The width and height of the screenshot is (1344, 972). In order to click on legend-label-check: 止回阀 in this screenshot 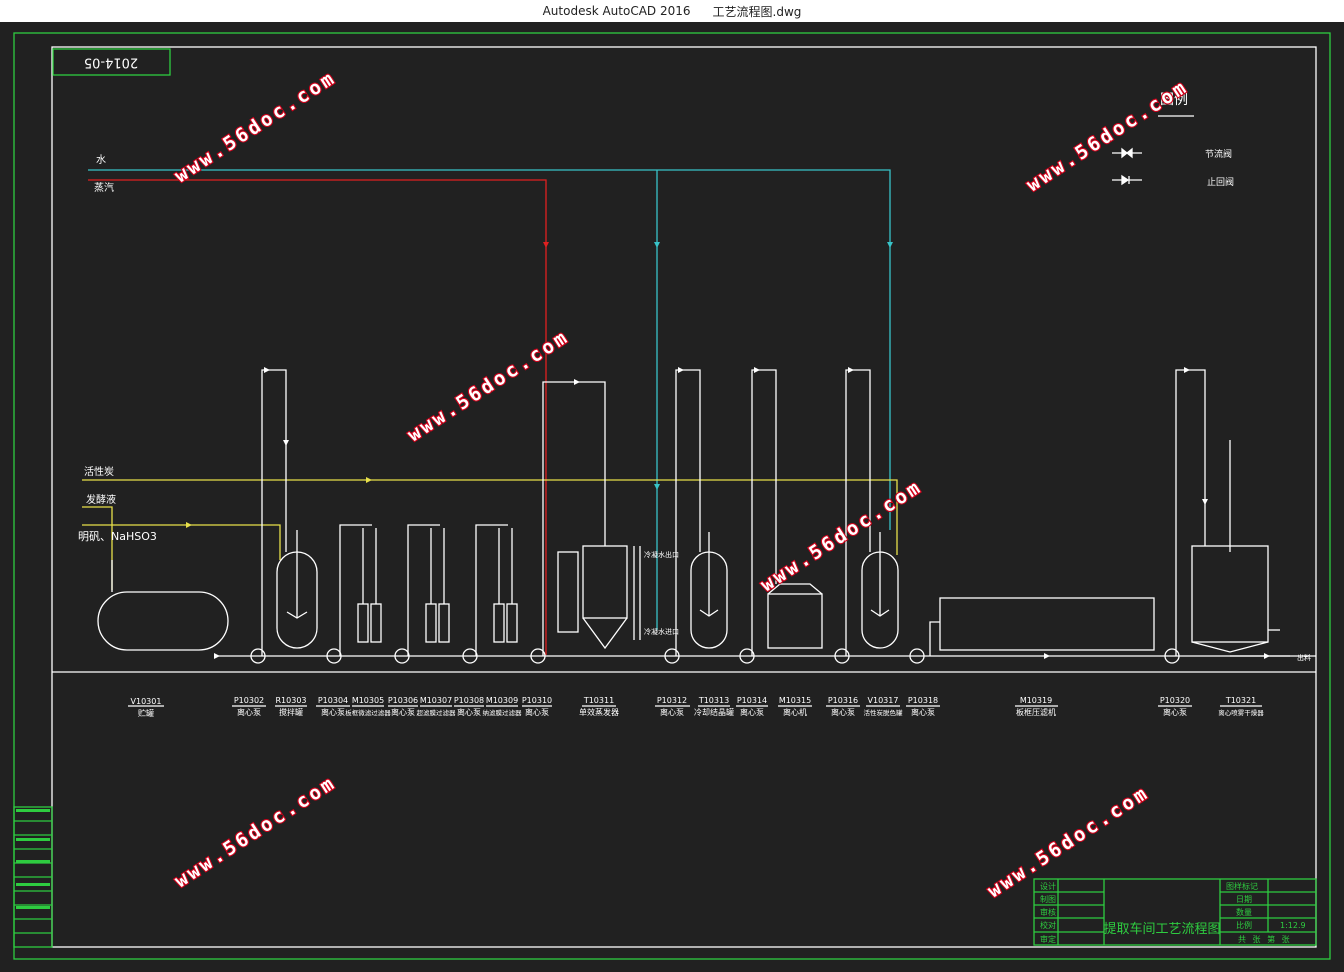, I will do `click(1220, 182)`.